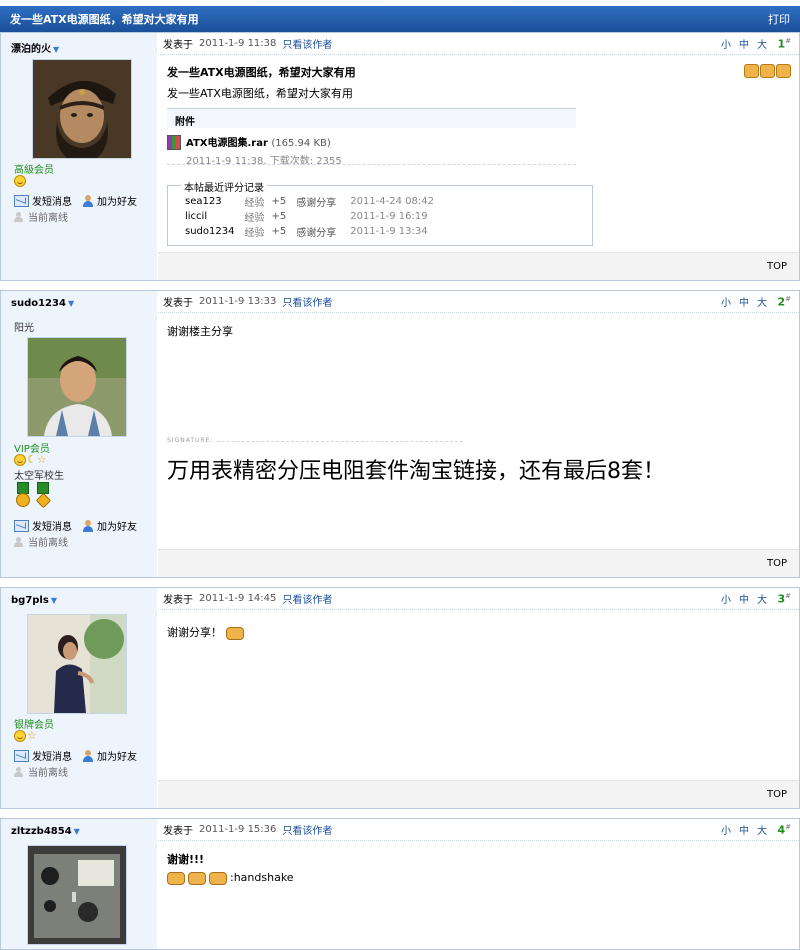  Describe the element at coordinates (79, 884) in the screenshot. I see `author-sidebar: zltzzb4854 ▼` at that location.